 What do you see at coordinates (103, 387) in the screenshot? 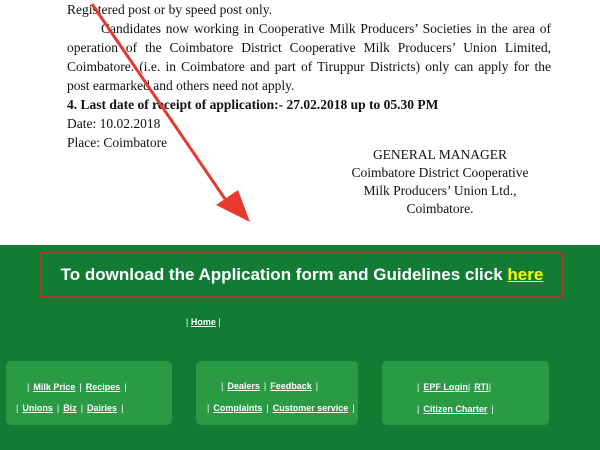
I see `recipes-link: Recipes` at bounding box center [103, 387].